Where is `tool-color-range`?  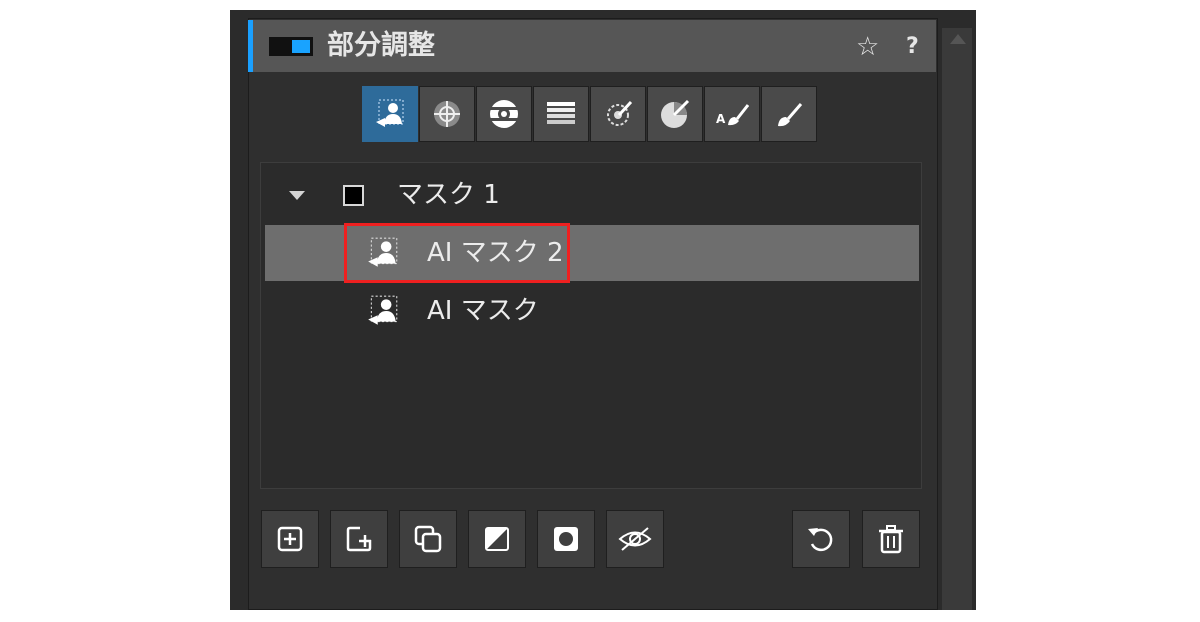 tool-color-range is located at coordinates (618, 114).